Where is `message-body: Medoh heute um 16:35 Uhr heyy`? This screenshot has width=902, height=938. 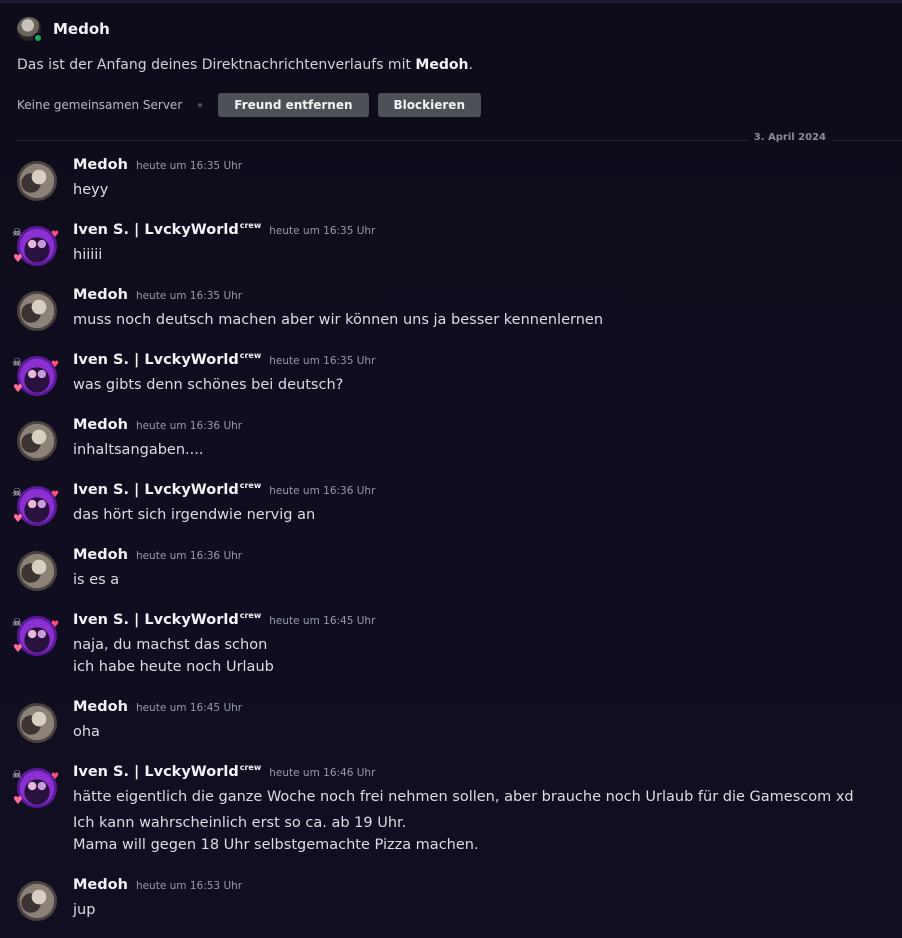
message-body: Medoh heute um 16:35 Uhr heyy is located at coordinates (480, 179).